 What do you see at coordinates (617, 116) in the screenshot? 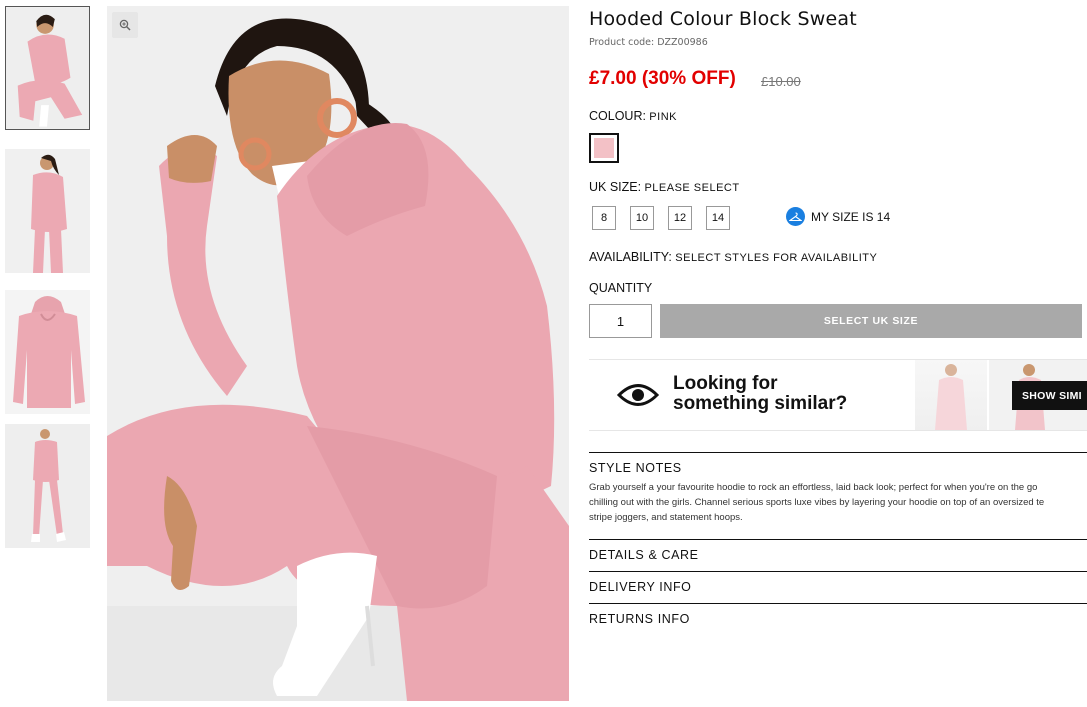
I see `colour-label: COLOUR:` at bounding box center [617, 116].